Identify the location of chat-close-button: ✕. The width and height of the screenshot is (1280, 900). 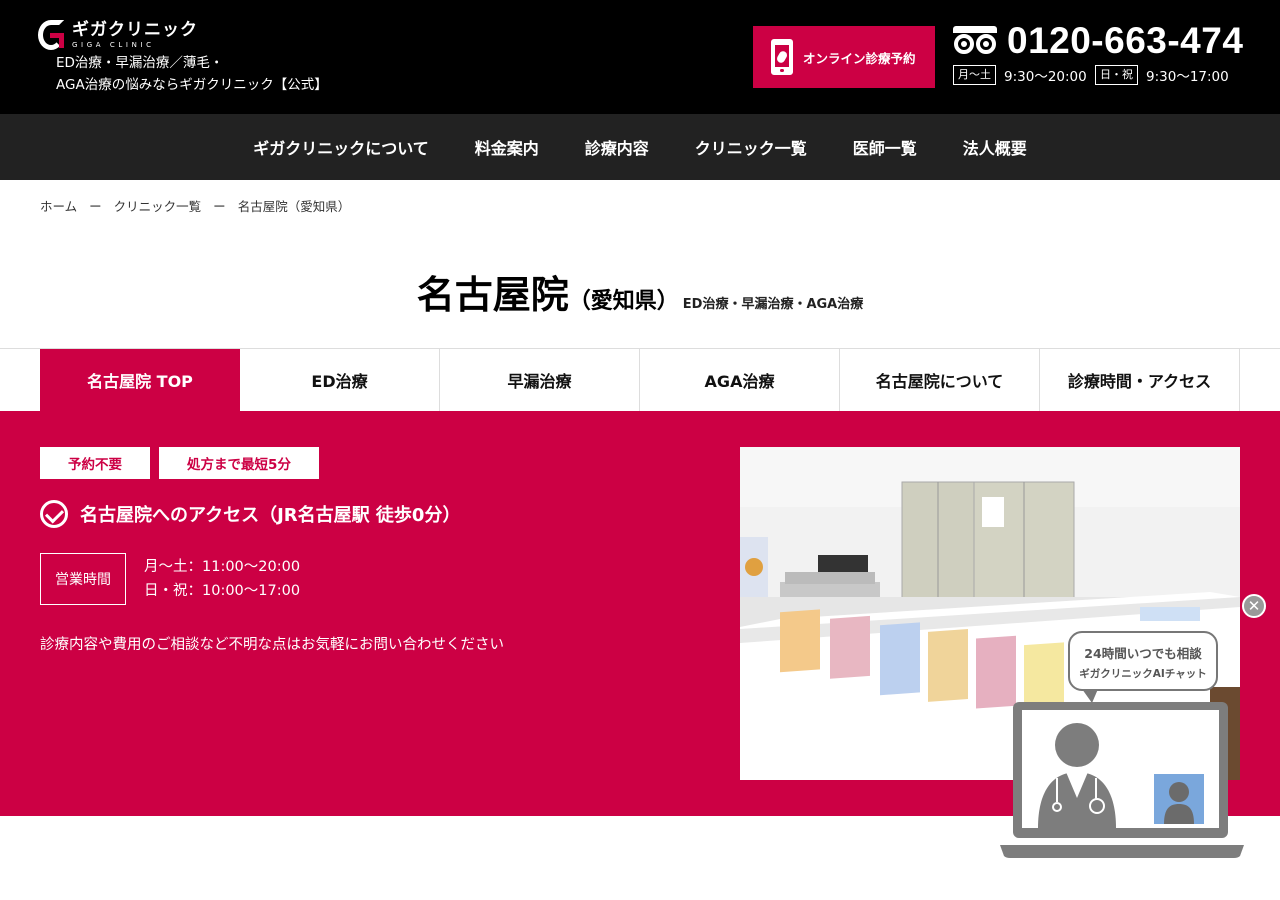
(1254, 606).